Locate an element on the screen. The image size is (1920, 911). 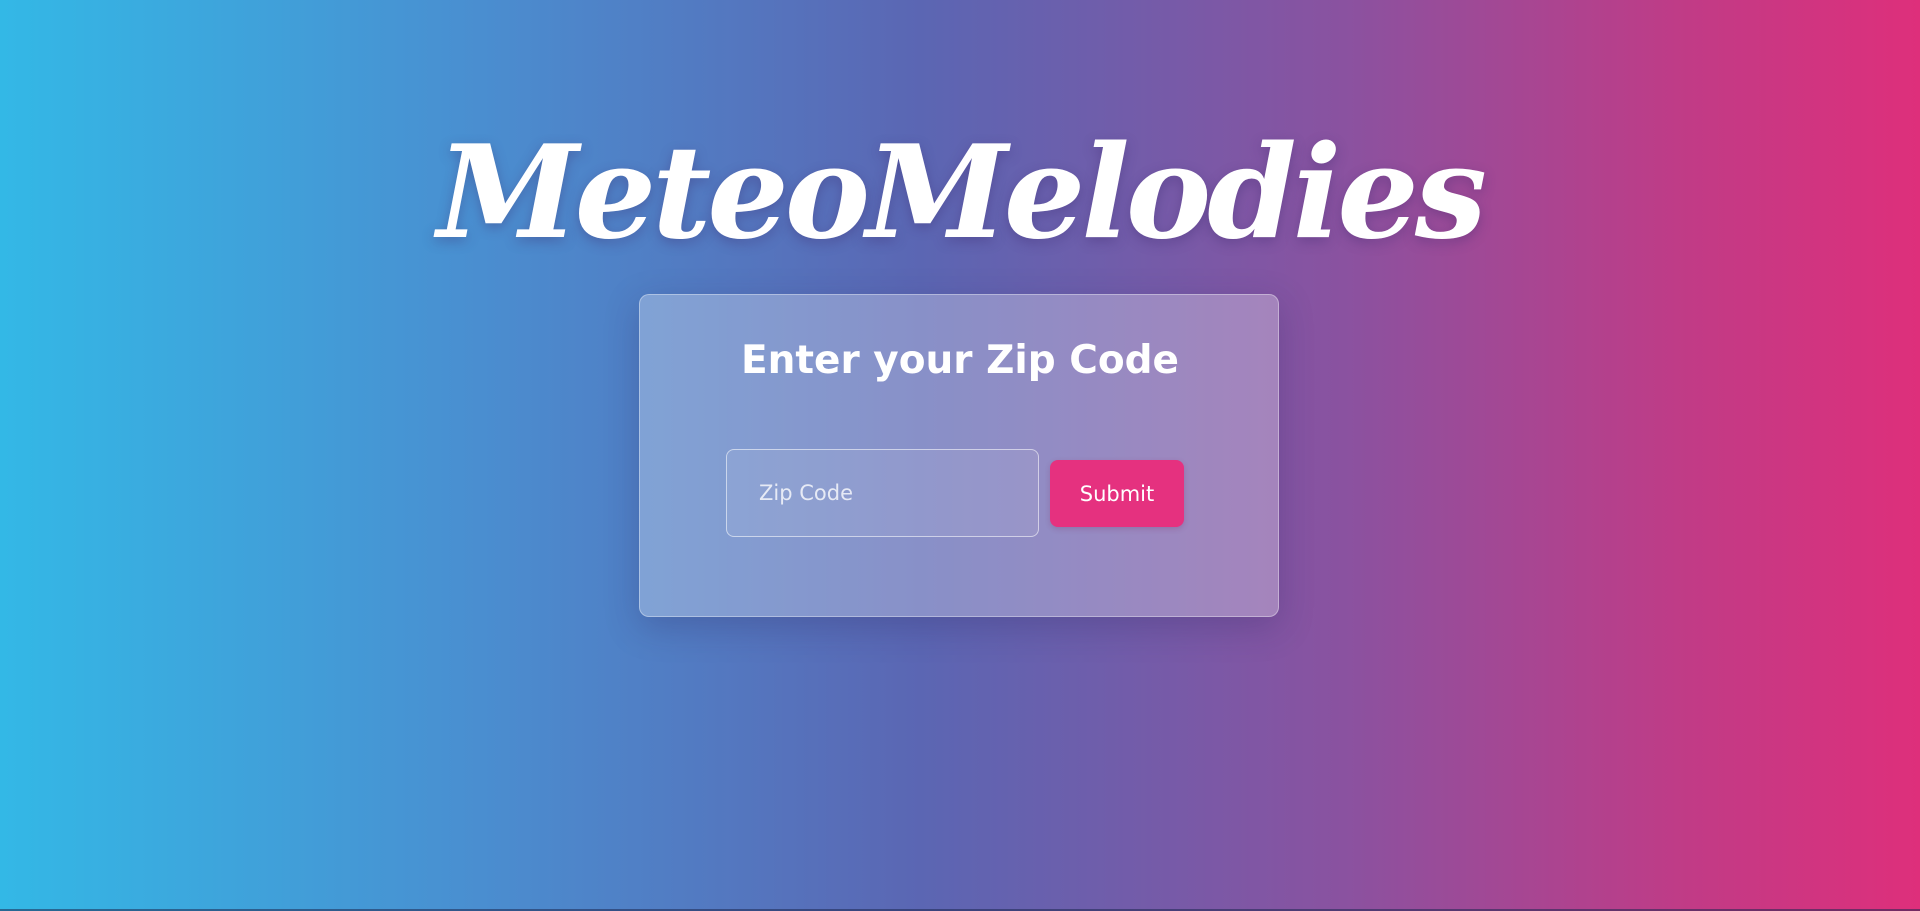
card-heading: Enter your Zip Code is located at coordinates (960, 360).